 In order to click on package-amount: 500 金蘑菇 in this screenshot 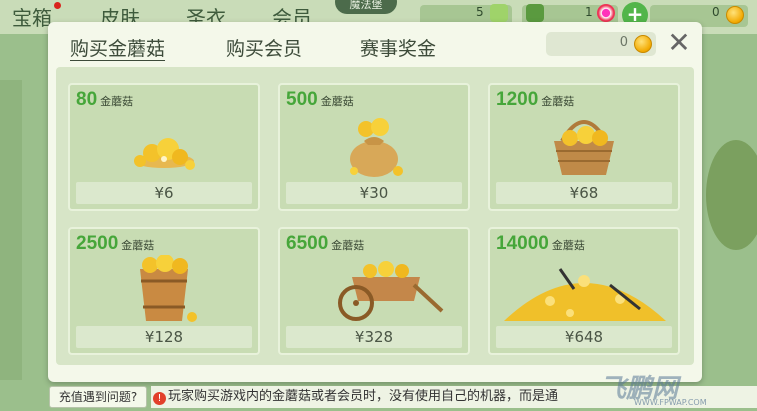, I will do `click(320, 99)`.